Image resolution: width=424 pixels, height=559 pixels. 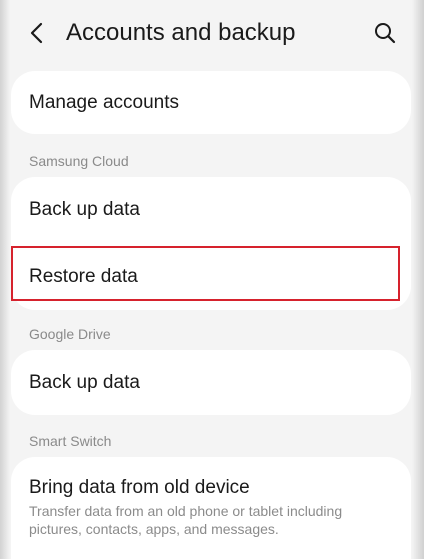 I want to click on restore-data-item: Restore data, so click(x=211, y=276).